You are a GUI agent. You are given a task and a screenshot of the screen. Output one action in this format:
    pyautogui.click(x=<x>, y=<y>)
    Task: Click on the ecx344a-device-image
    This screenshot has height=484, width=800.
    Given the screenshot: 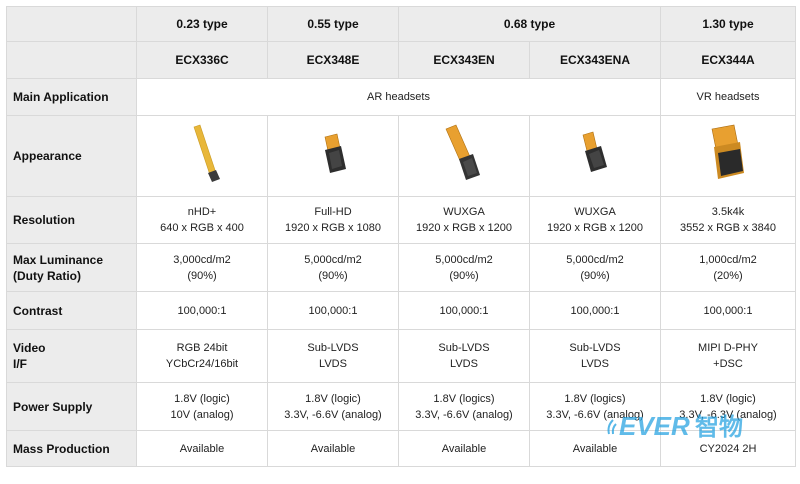 What is the action you would take?
    pyautogui.click(x=727, y=151)
    